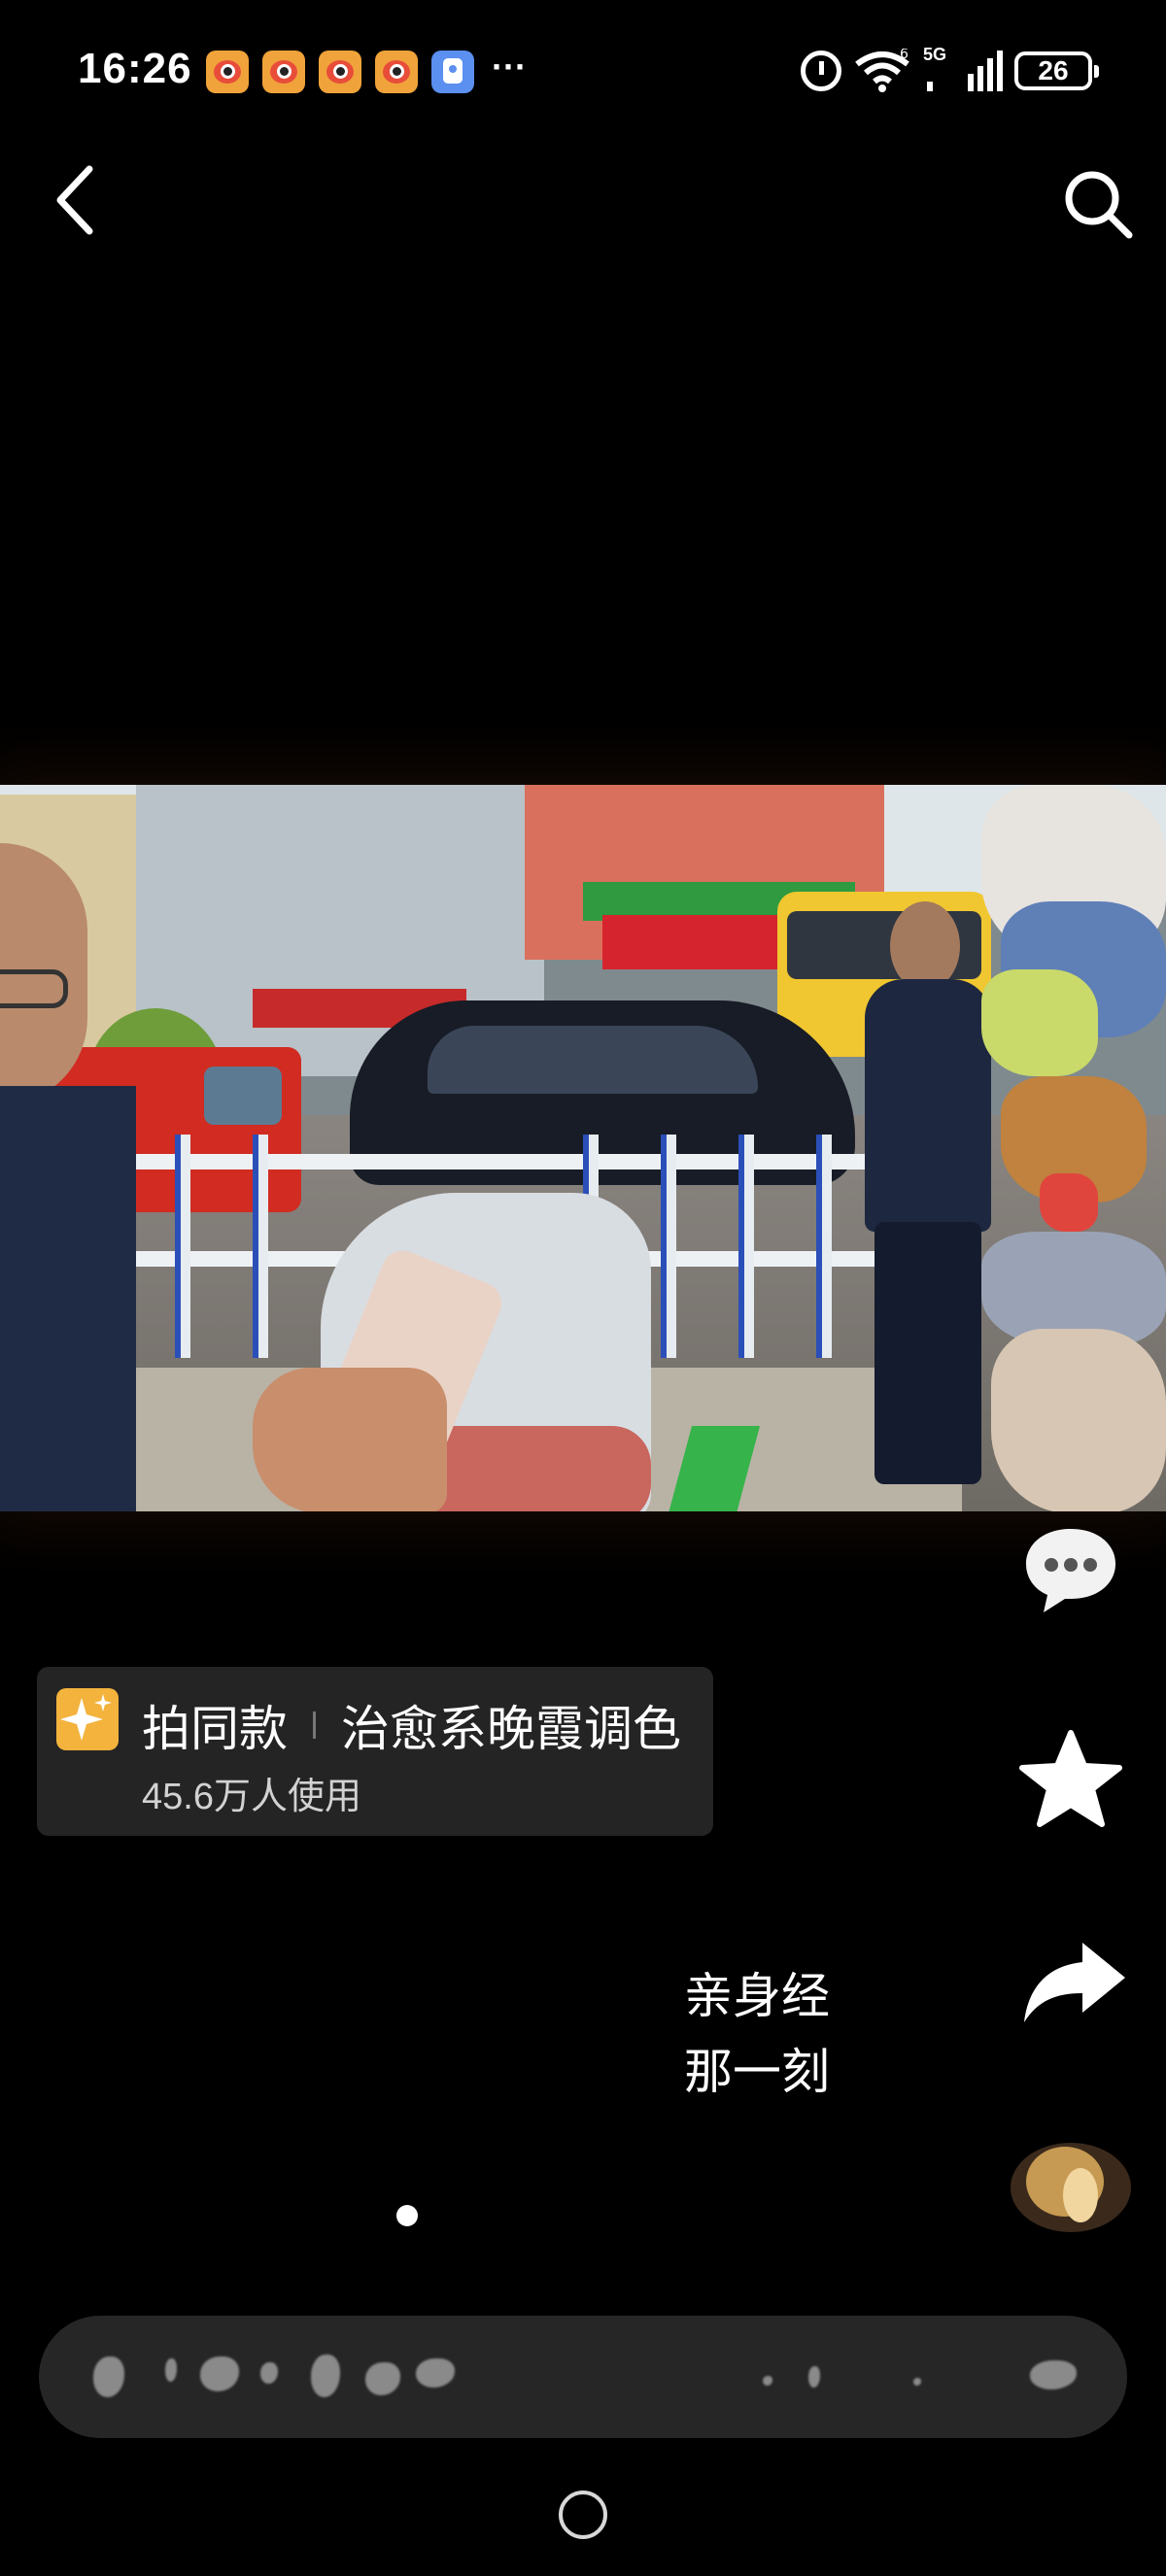 Image resolution: width=1166 pixels, height=2576 pixels. Describe the element at coordinates (583, 2515) in the screenshot. I see `home-button` at that location.